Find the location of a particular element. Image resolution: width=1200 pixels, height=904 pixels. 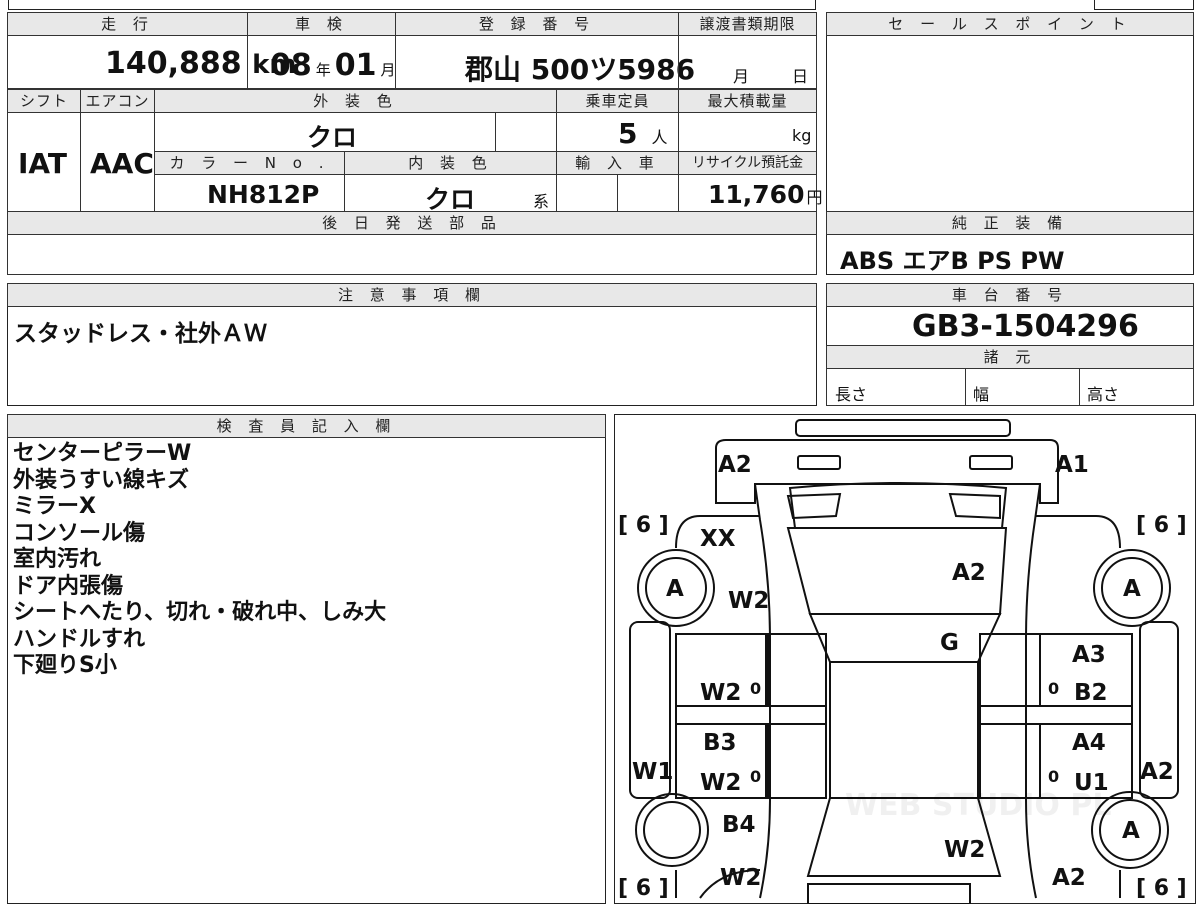

damage-label: B3 is located at coordinates (720, 743).